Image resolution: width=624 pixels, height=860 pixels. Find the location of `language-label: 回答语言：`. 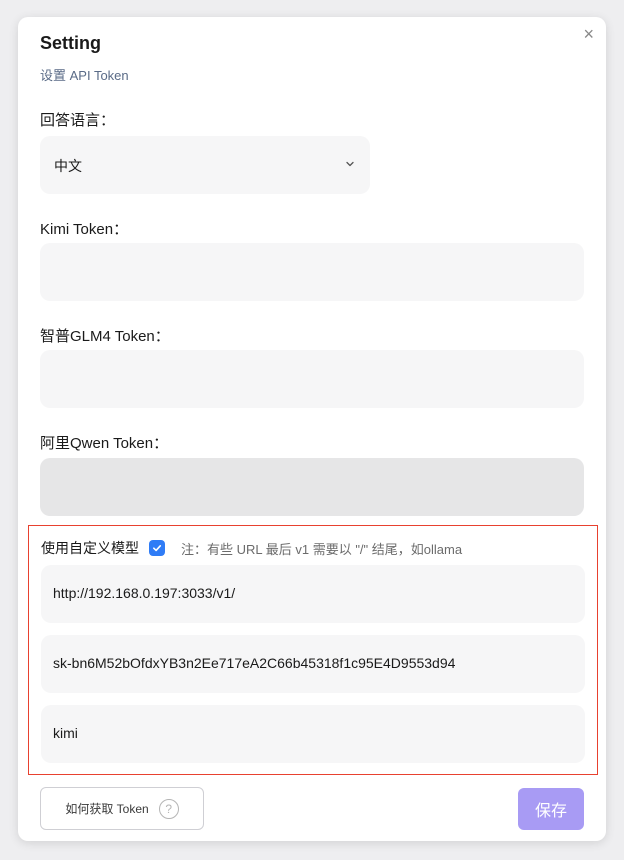

language-label: 回答语言： is located at coordinates (78, 120).